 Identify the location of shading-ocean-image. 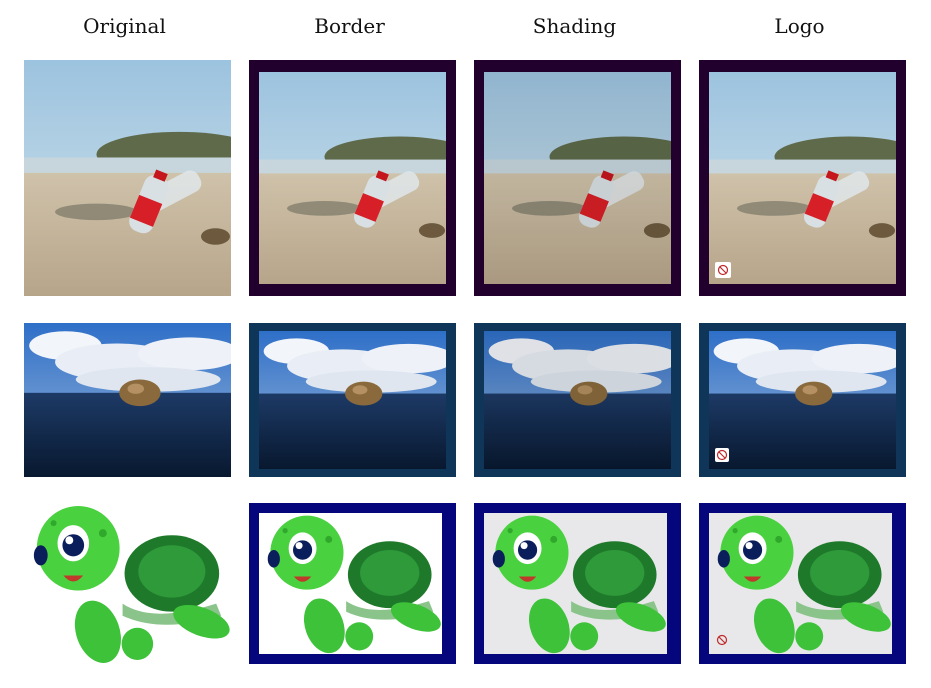
(577, 400).